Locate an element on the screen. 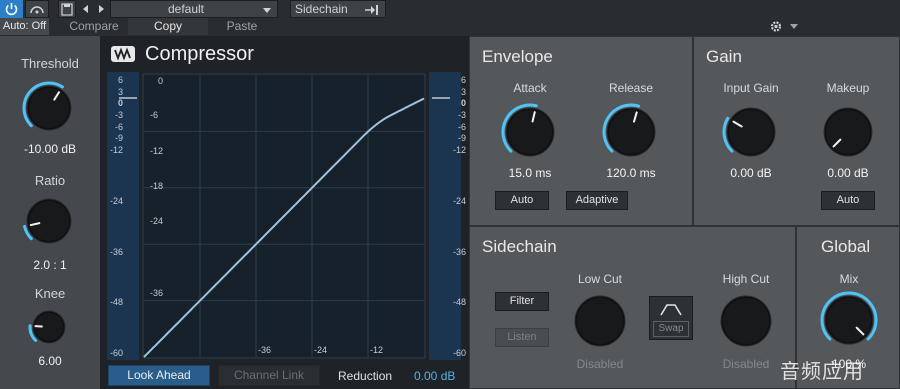  next-preset-button is located at coordinates (101, 9).